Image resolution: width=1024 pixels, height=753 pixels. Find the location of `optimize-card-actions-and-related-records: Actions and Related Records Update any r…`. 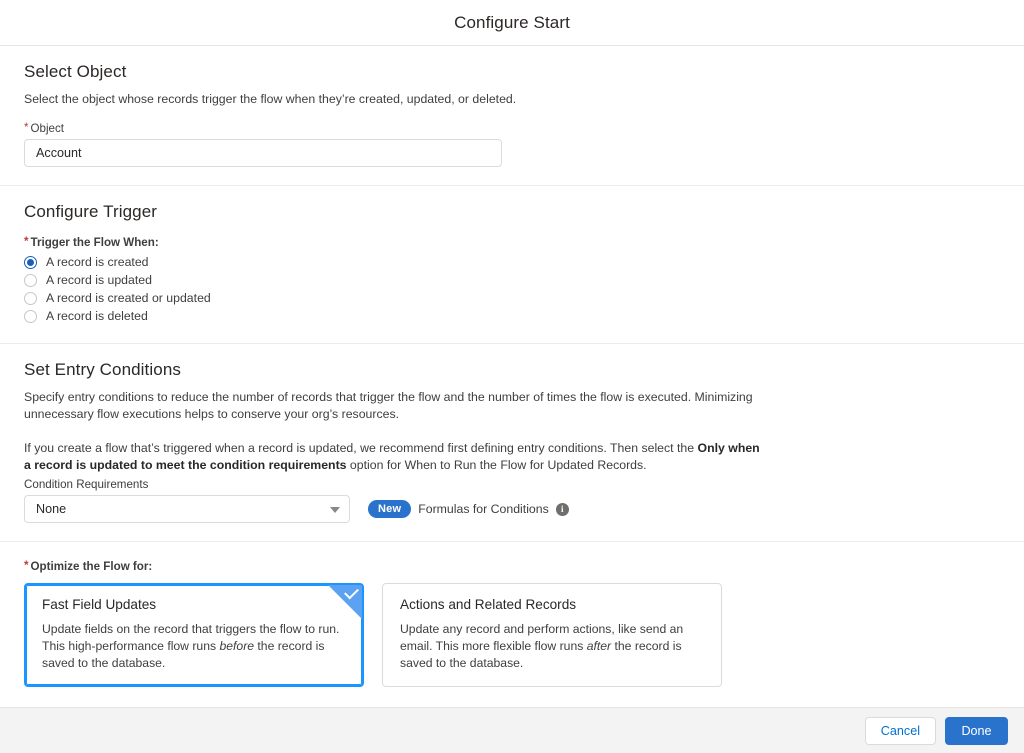

optimize-card-actions-and-related-records: Actions and Related Records Update any r… is located at coordinates (552, 635).